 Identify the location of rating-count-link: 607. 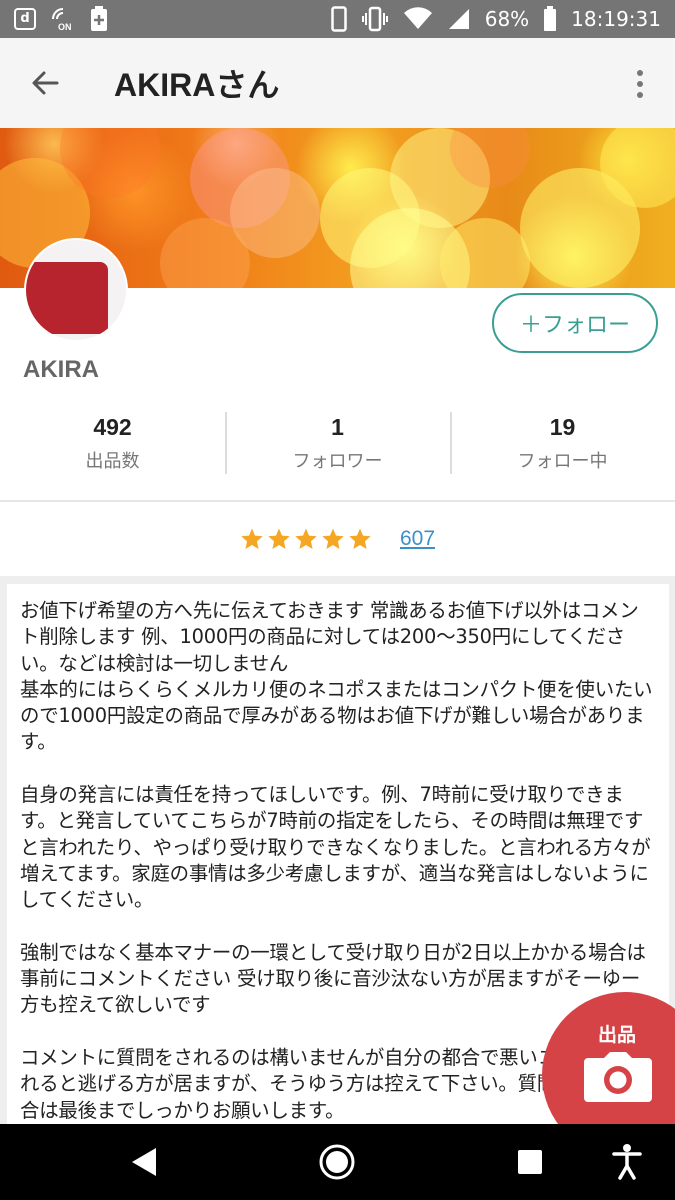
(417, 539).